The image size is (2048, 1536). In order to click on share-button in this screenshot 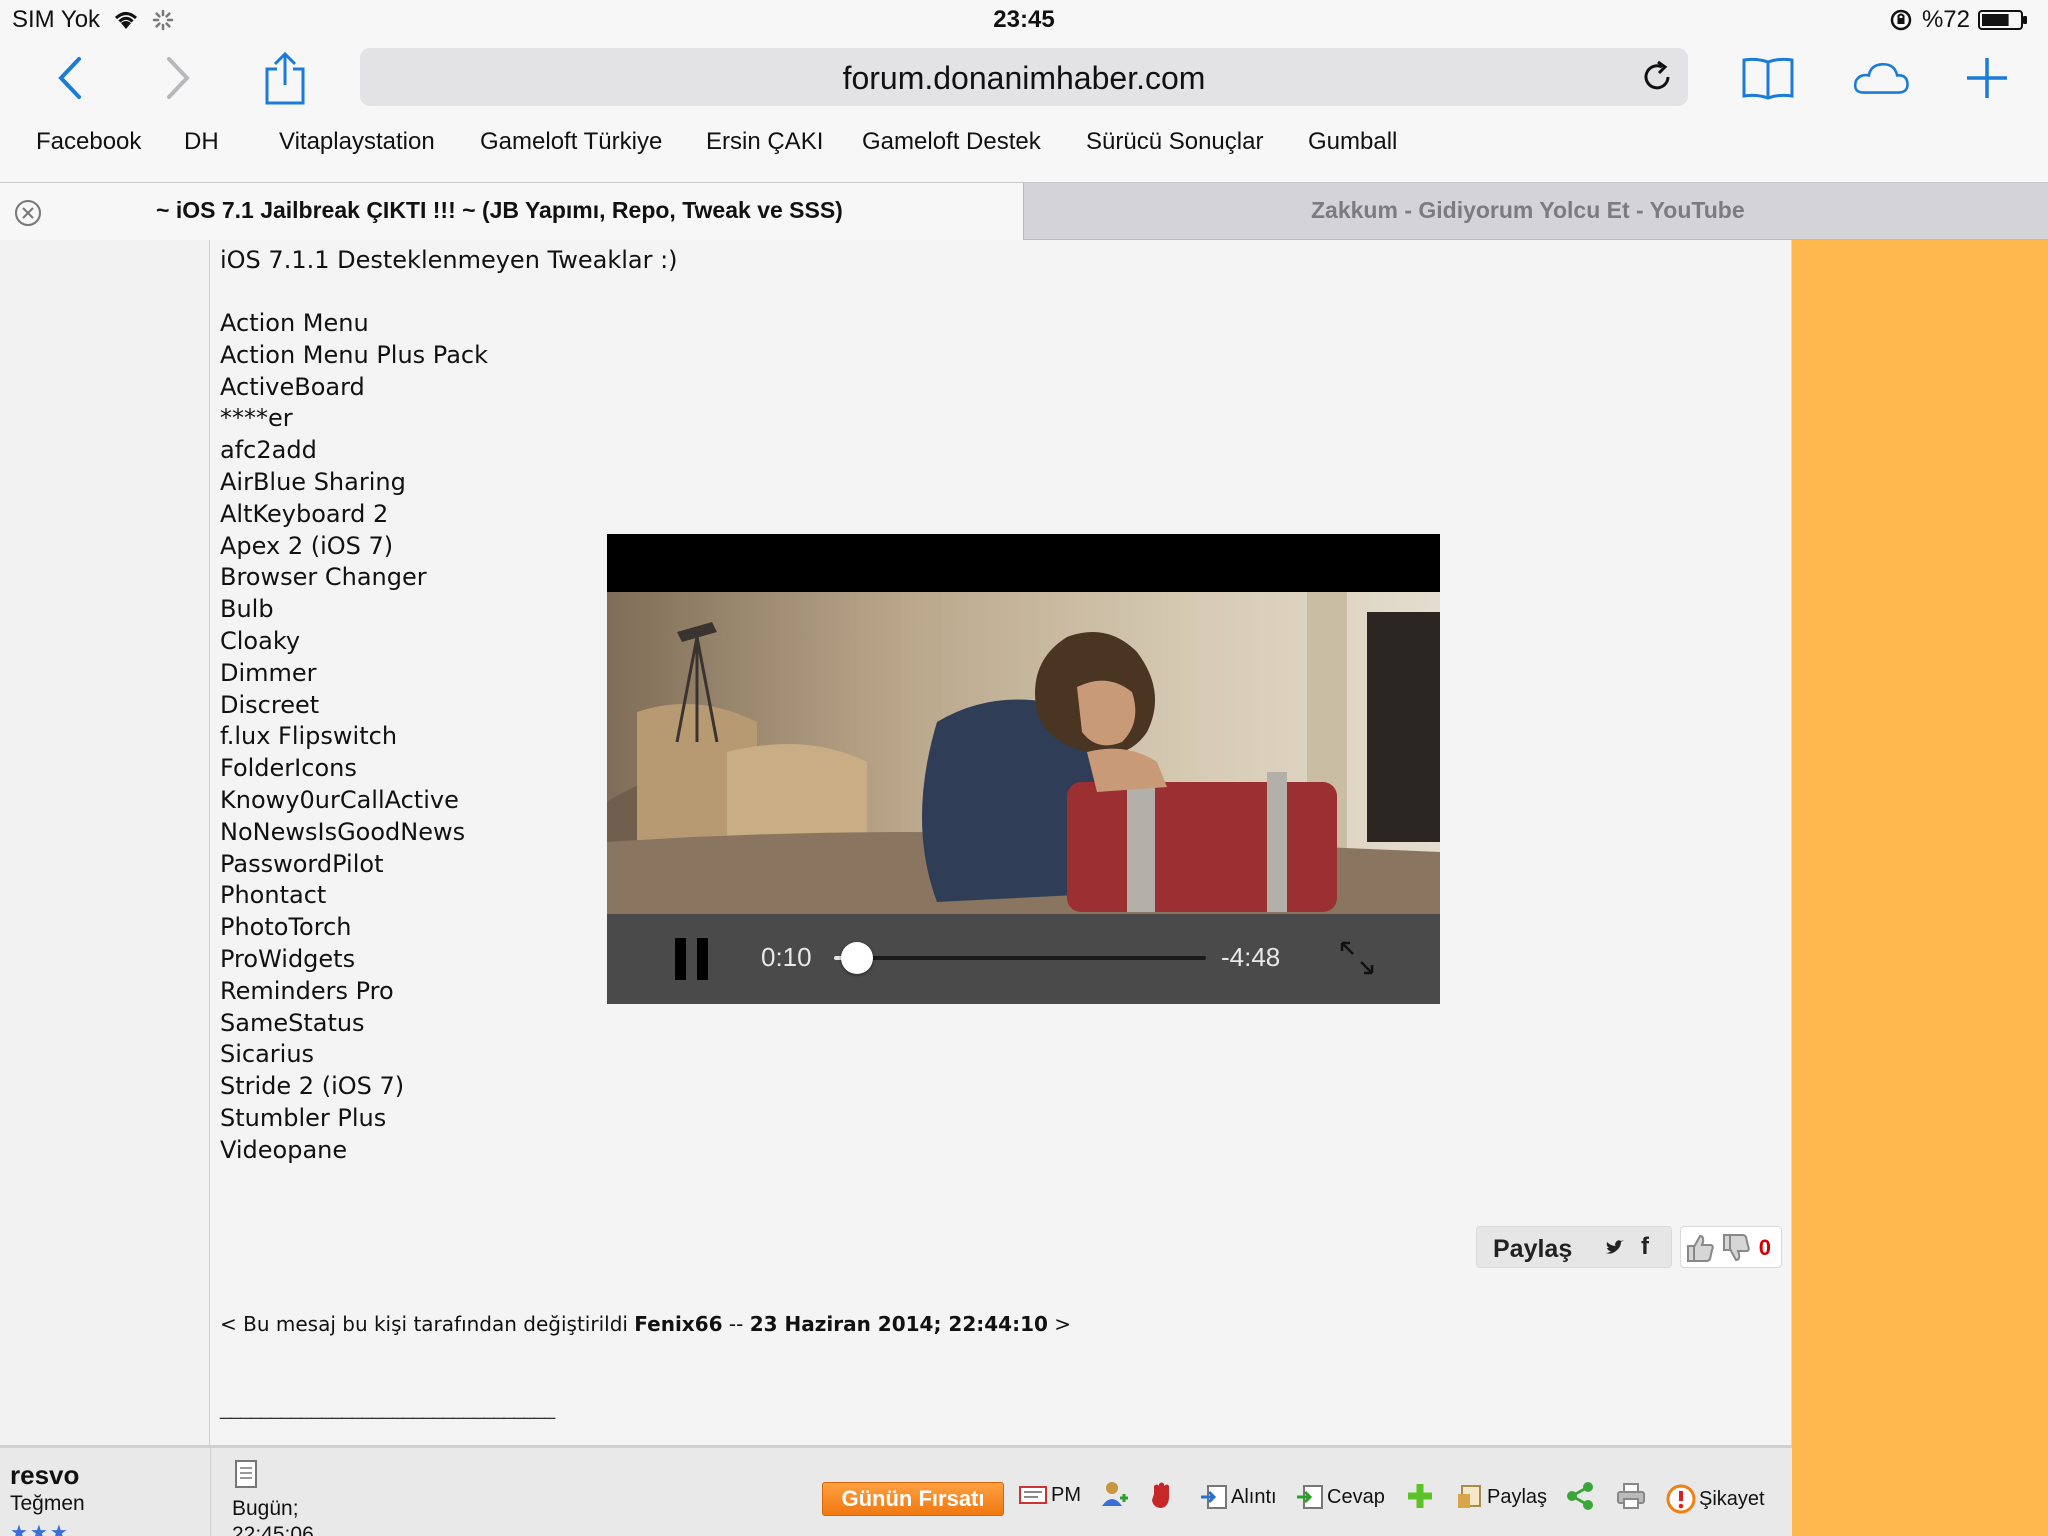, I will do `click(285, 78)`.